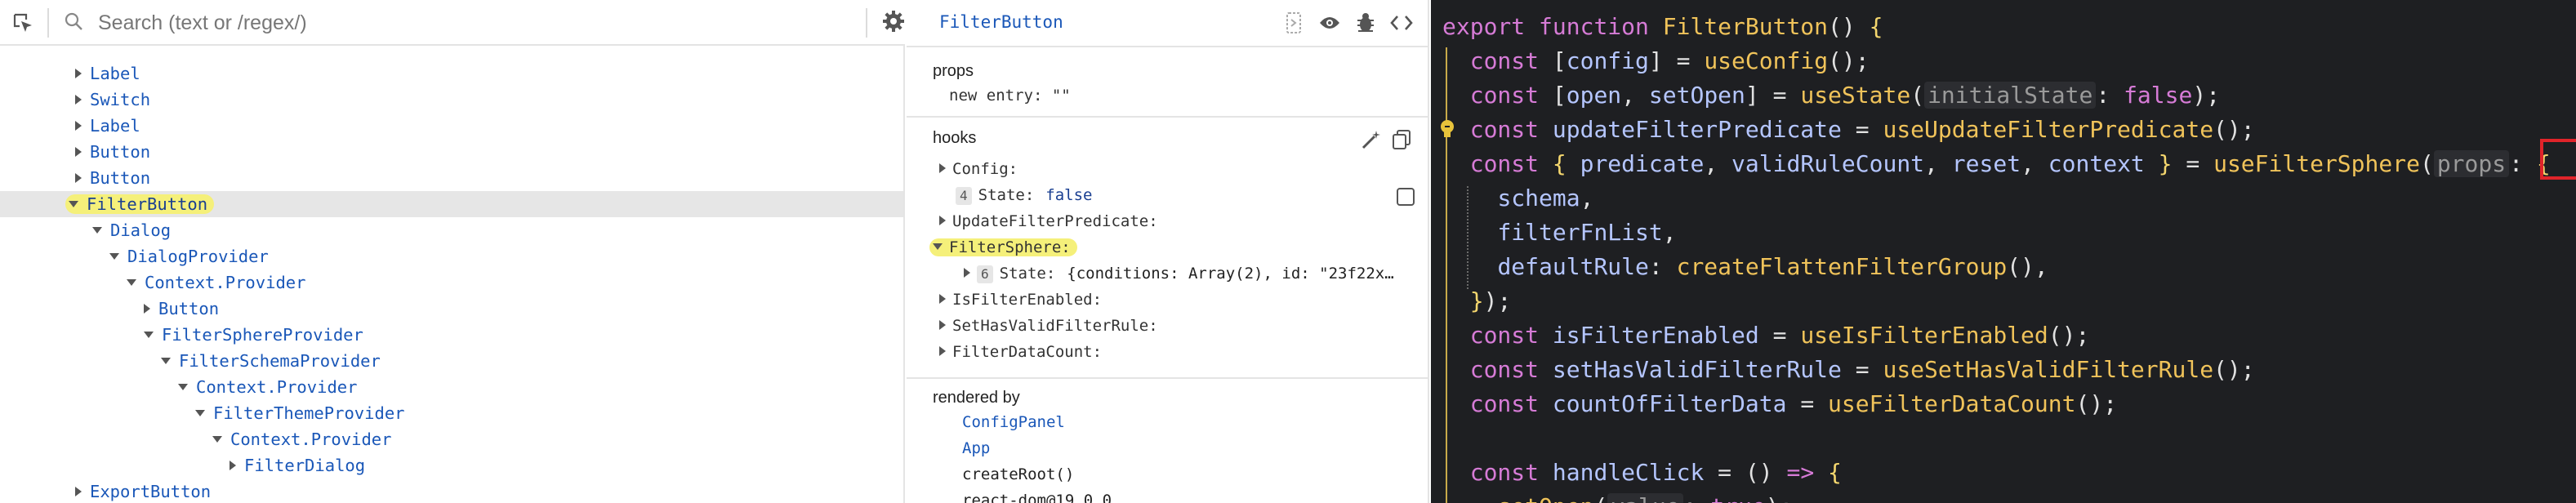 This screenshot has height=503, width=2576. What do you see at coordinates (1329, 23) in the screenshot?
I see `eye-icon` at bounding box center [1329, 23].